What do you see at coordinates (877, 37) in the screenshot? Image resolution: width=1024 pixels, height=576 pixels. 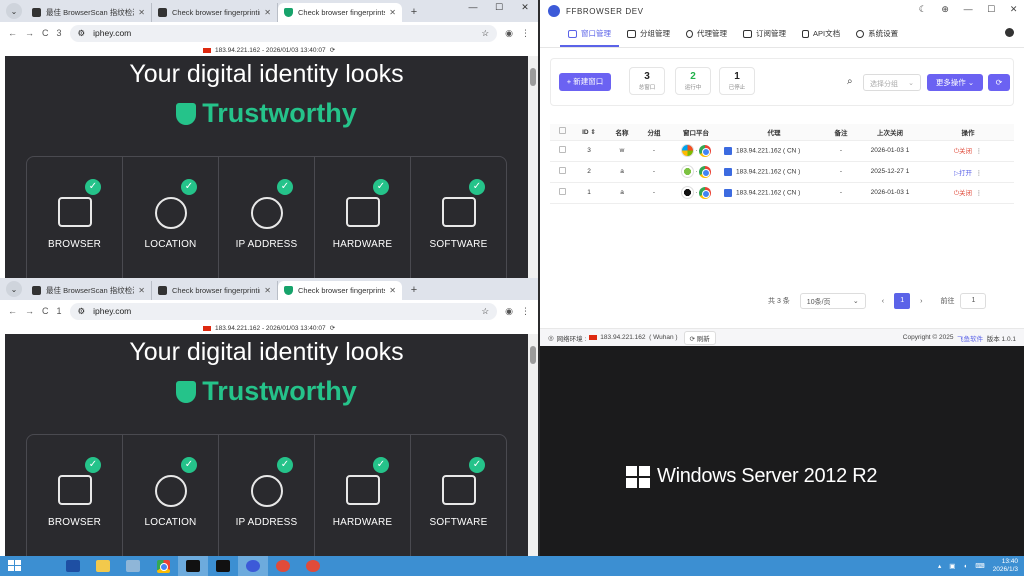 I see `tab-system-settings: 系统设置` at bounding box center [877, 37].